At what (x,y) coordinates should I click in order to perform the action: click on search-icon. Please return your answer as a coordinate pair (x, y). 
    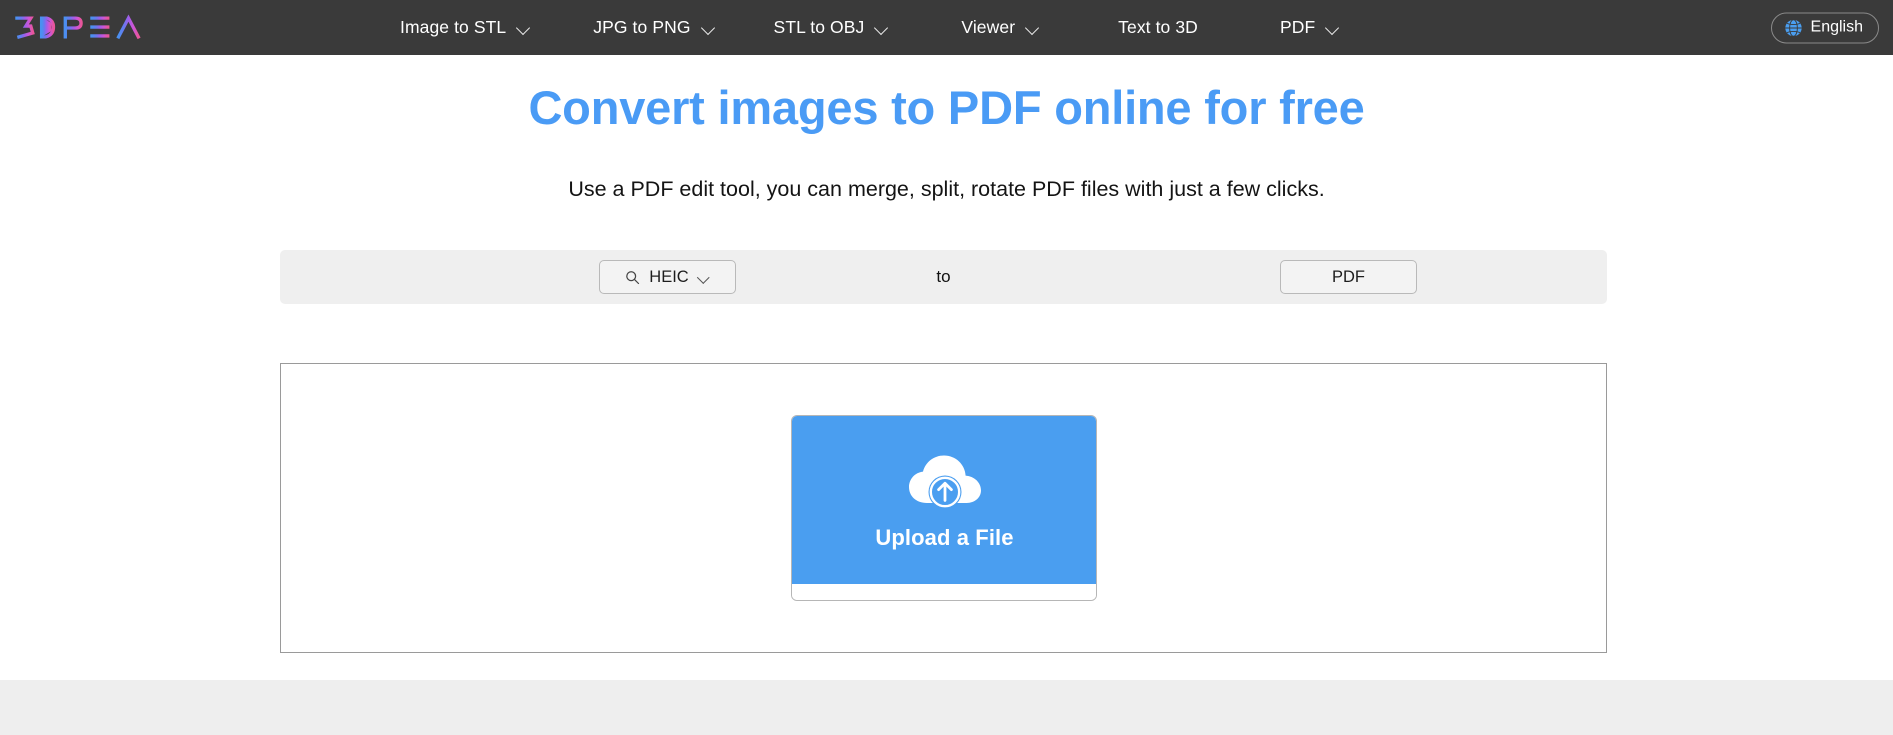
    Looking at the image, I should click on (633, 277).